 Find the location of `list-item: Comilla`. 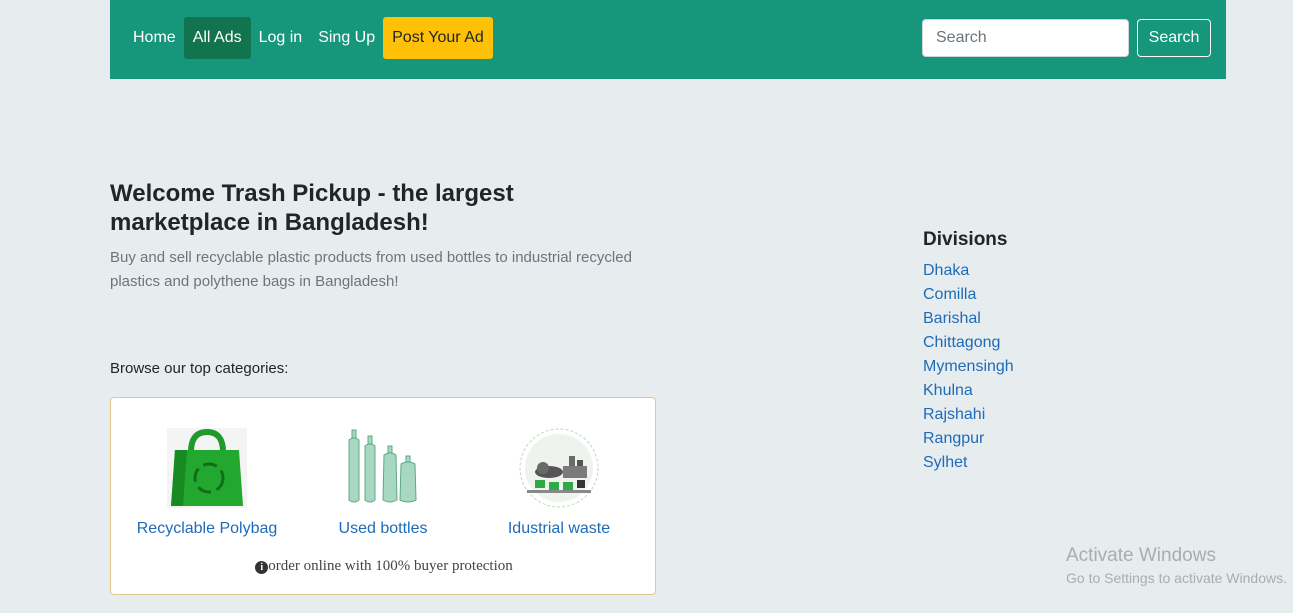

list-item: Comilla is located at coordinates (968, 296).